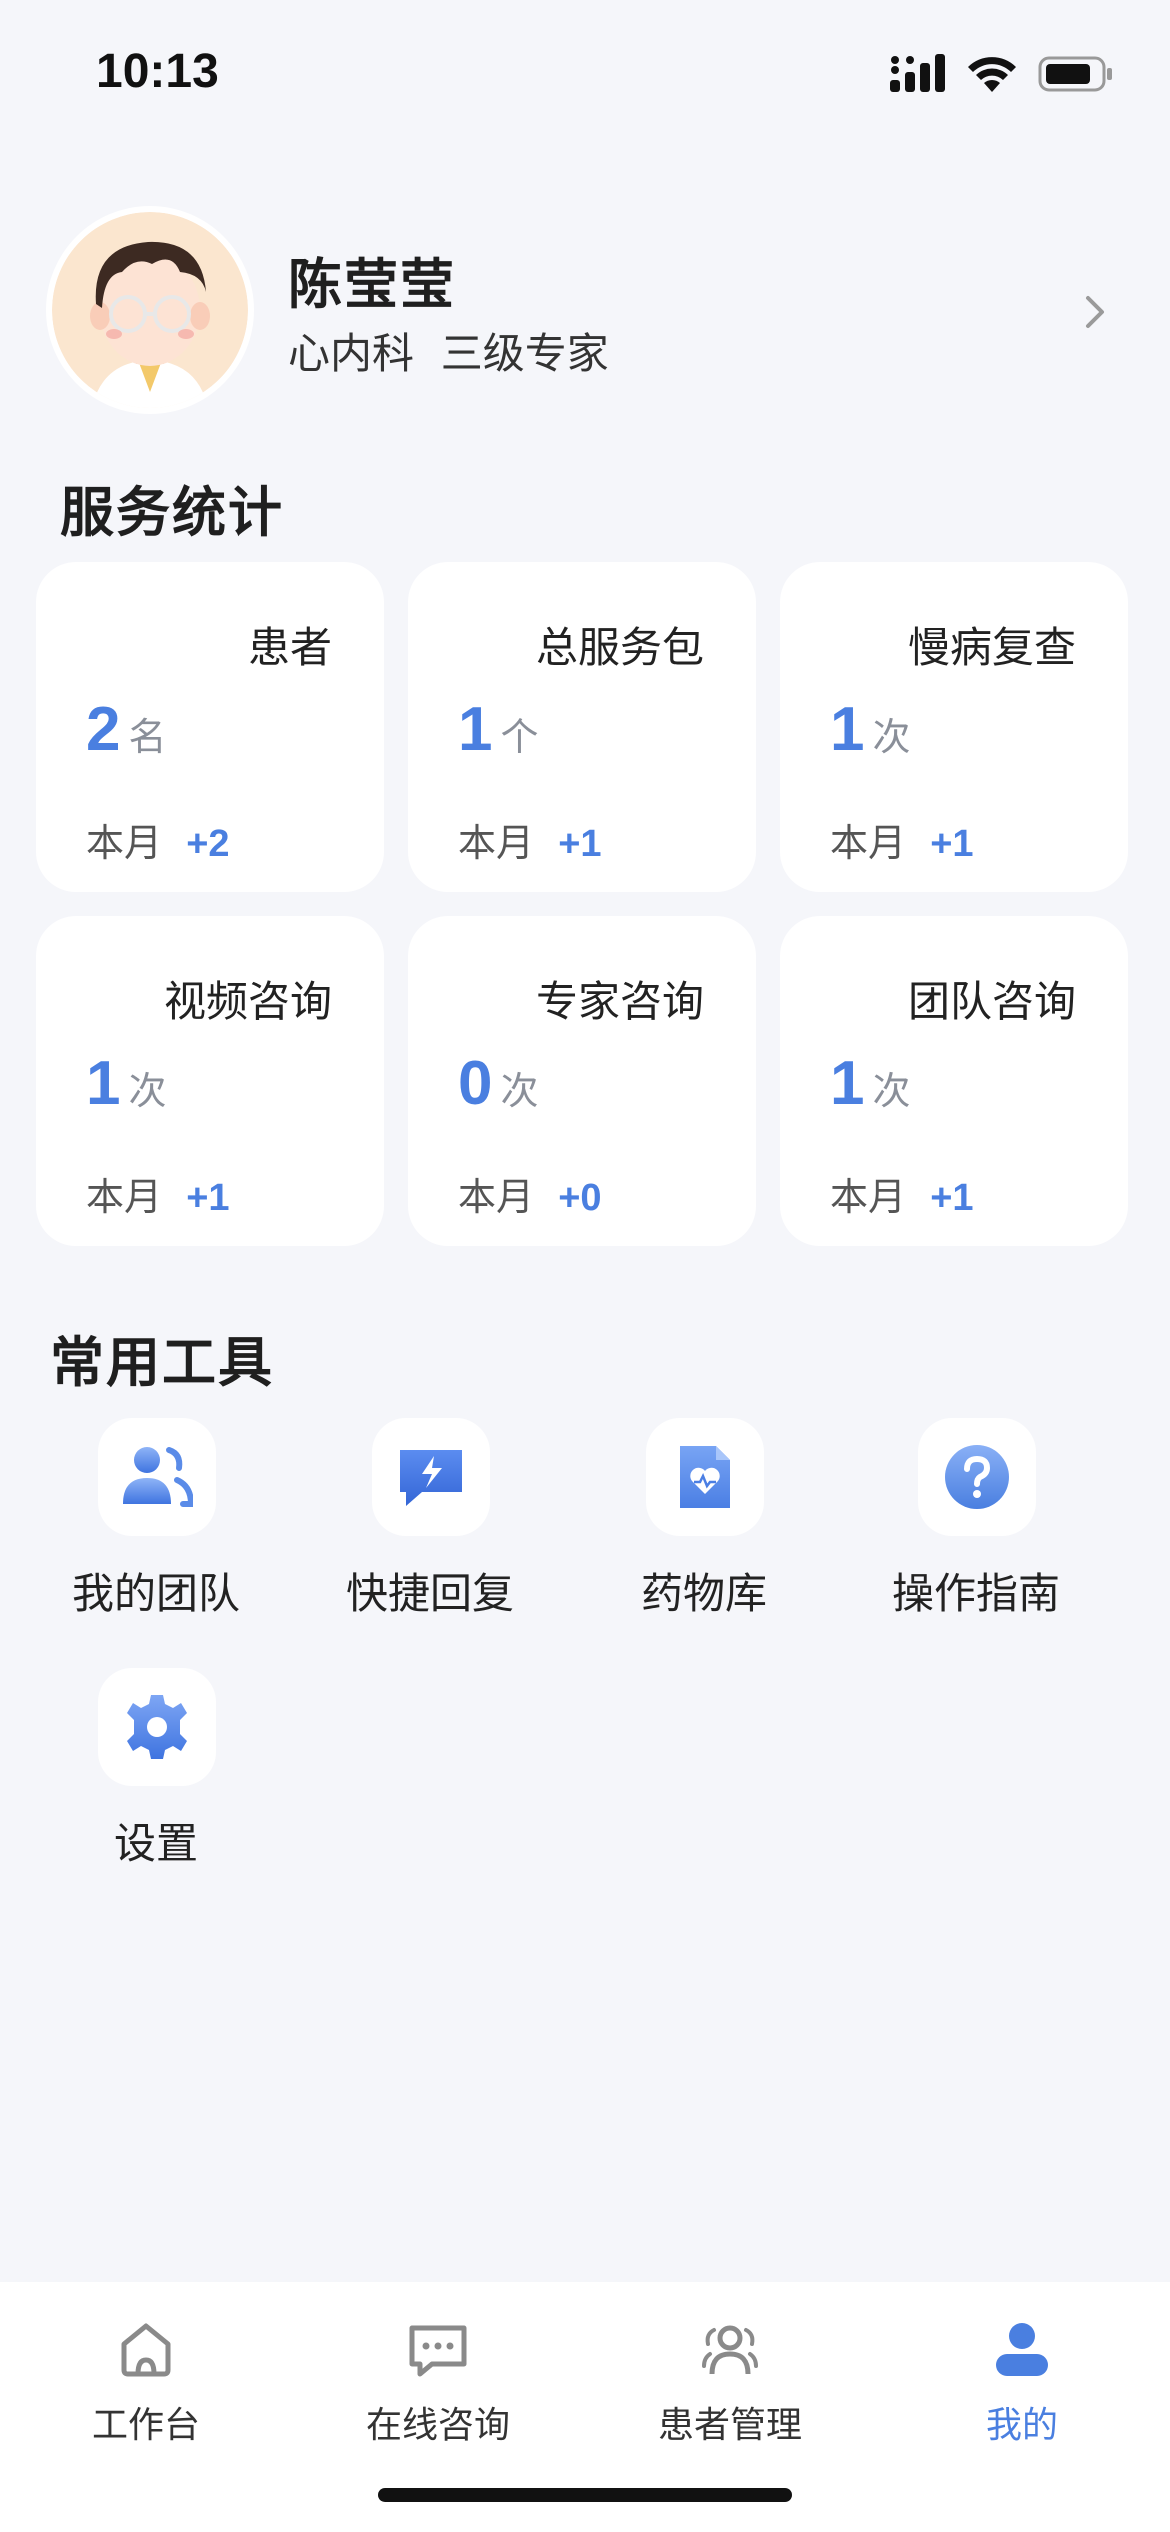 The height and width of the screenshot is (2532, 1170). I want to click on stat-number: 2, so click(103, 729).